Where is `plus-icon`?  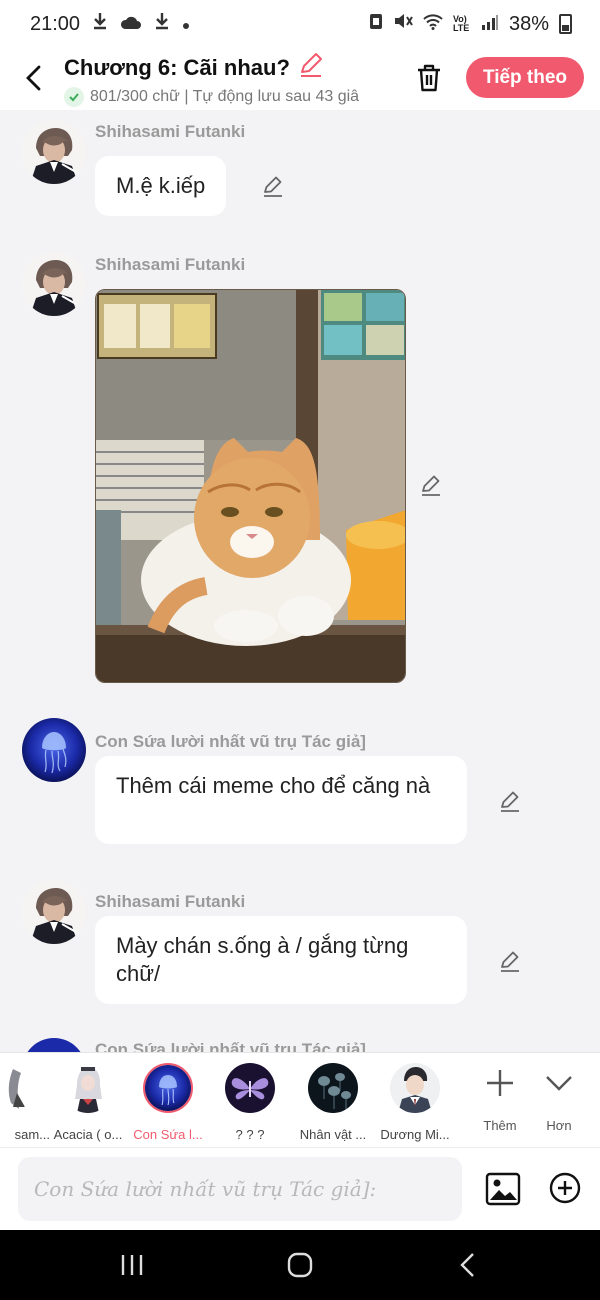
plus-icon is located at coordinates (500, 1083).